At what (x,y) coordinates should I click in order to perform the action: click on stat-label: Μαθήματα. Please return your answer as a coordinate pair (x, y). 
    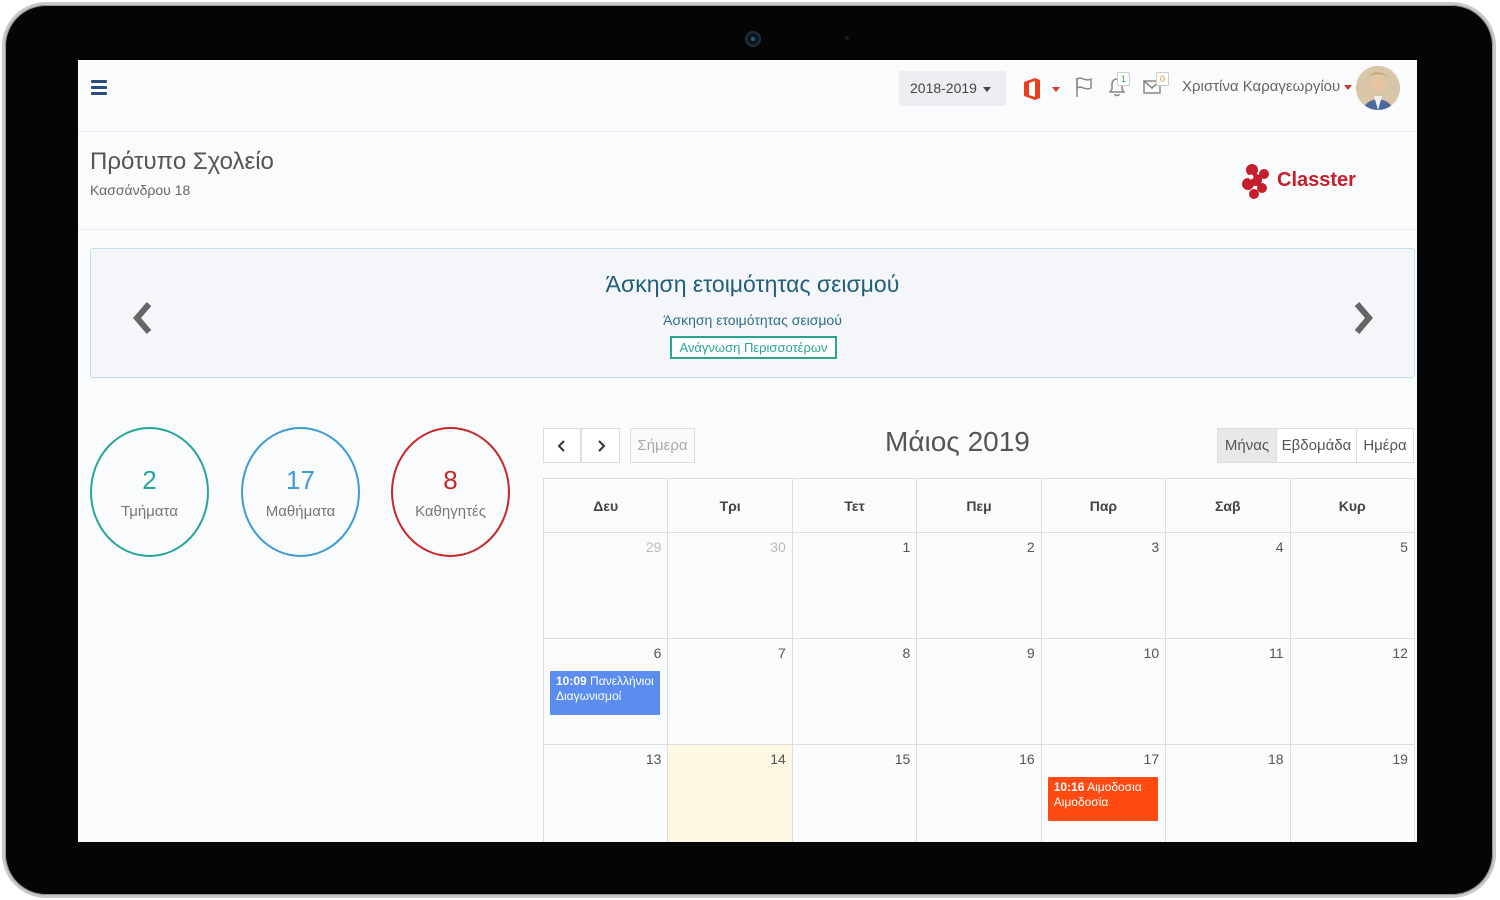
    Looking at the image, I should click on (300, 511).